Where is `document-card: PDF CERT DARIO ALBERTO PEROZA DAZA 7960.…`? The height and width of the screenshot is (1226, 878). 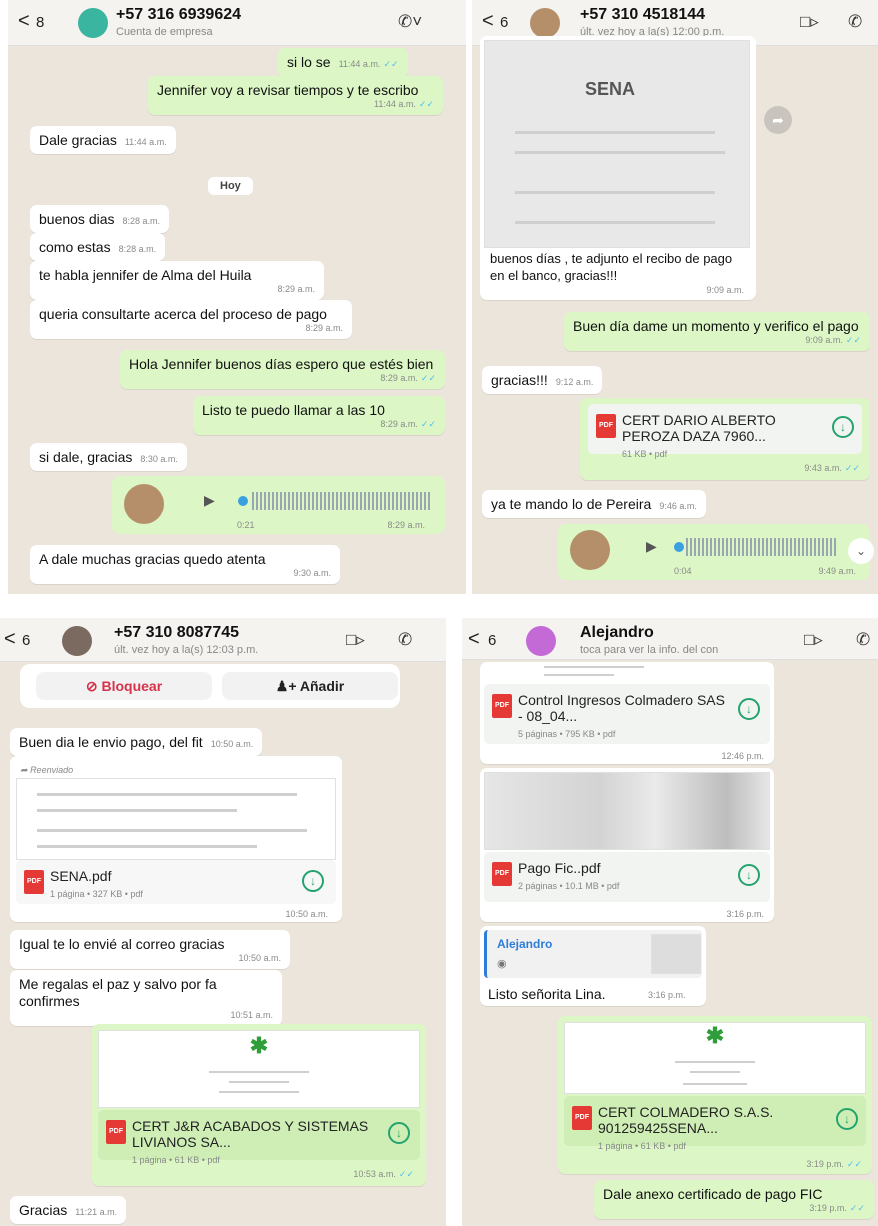
document-card: PDF CERT DARIO ALBERTO PEROZA DAZA 7960.… is located at coordinates (725, 431).